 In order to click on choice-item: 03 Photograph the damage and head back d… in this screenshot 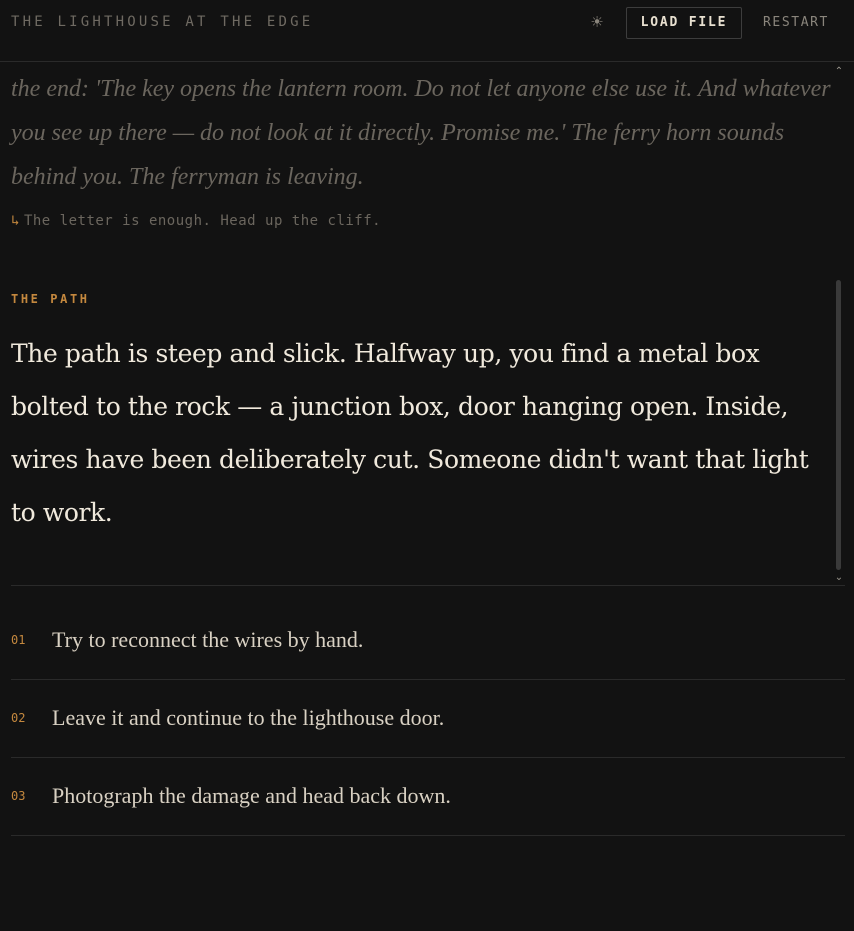, I will do `click(428, 797)`.